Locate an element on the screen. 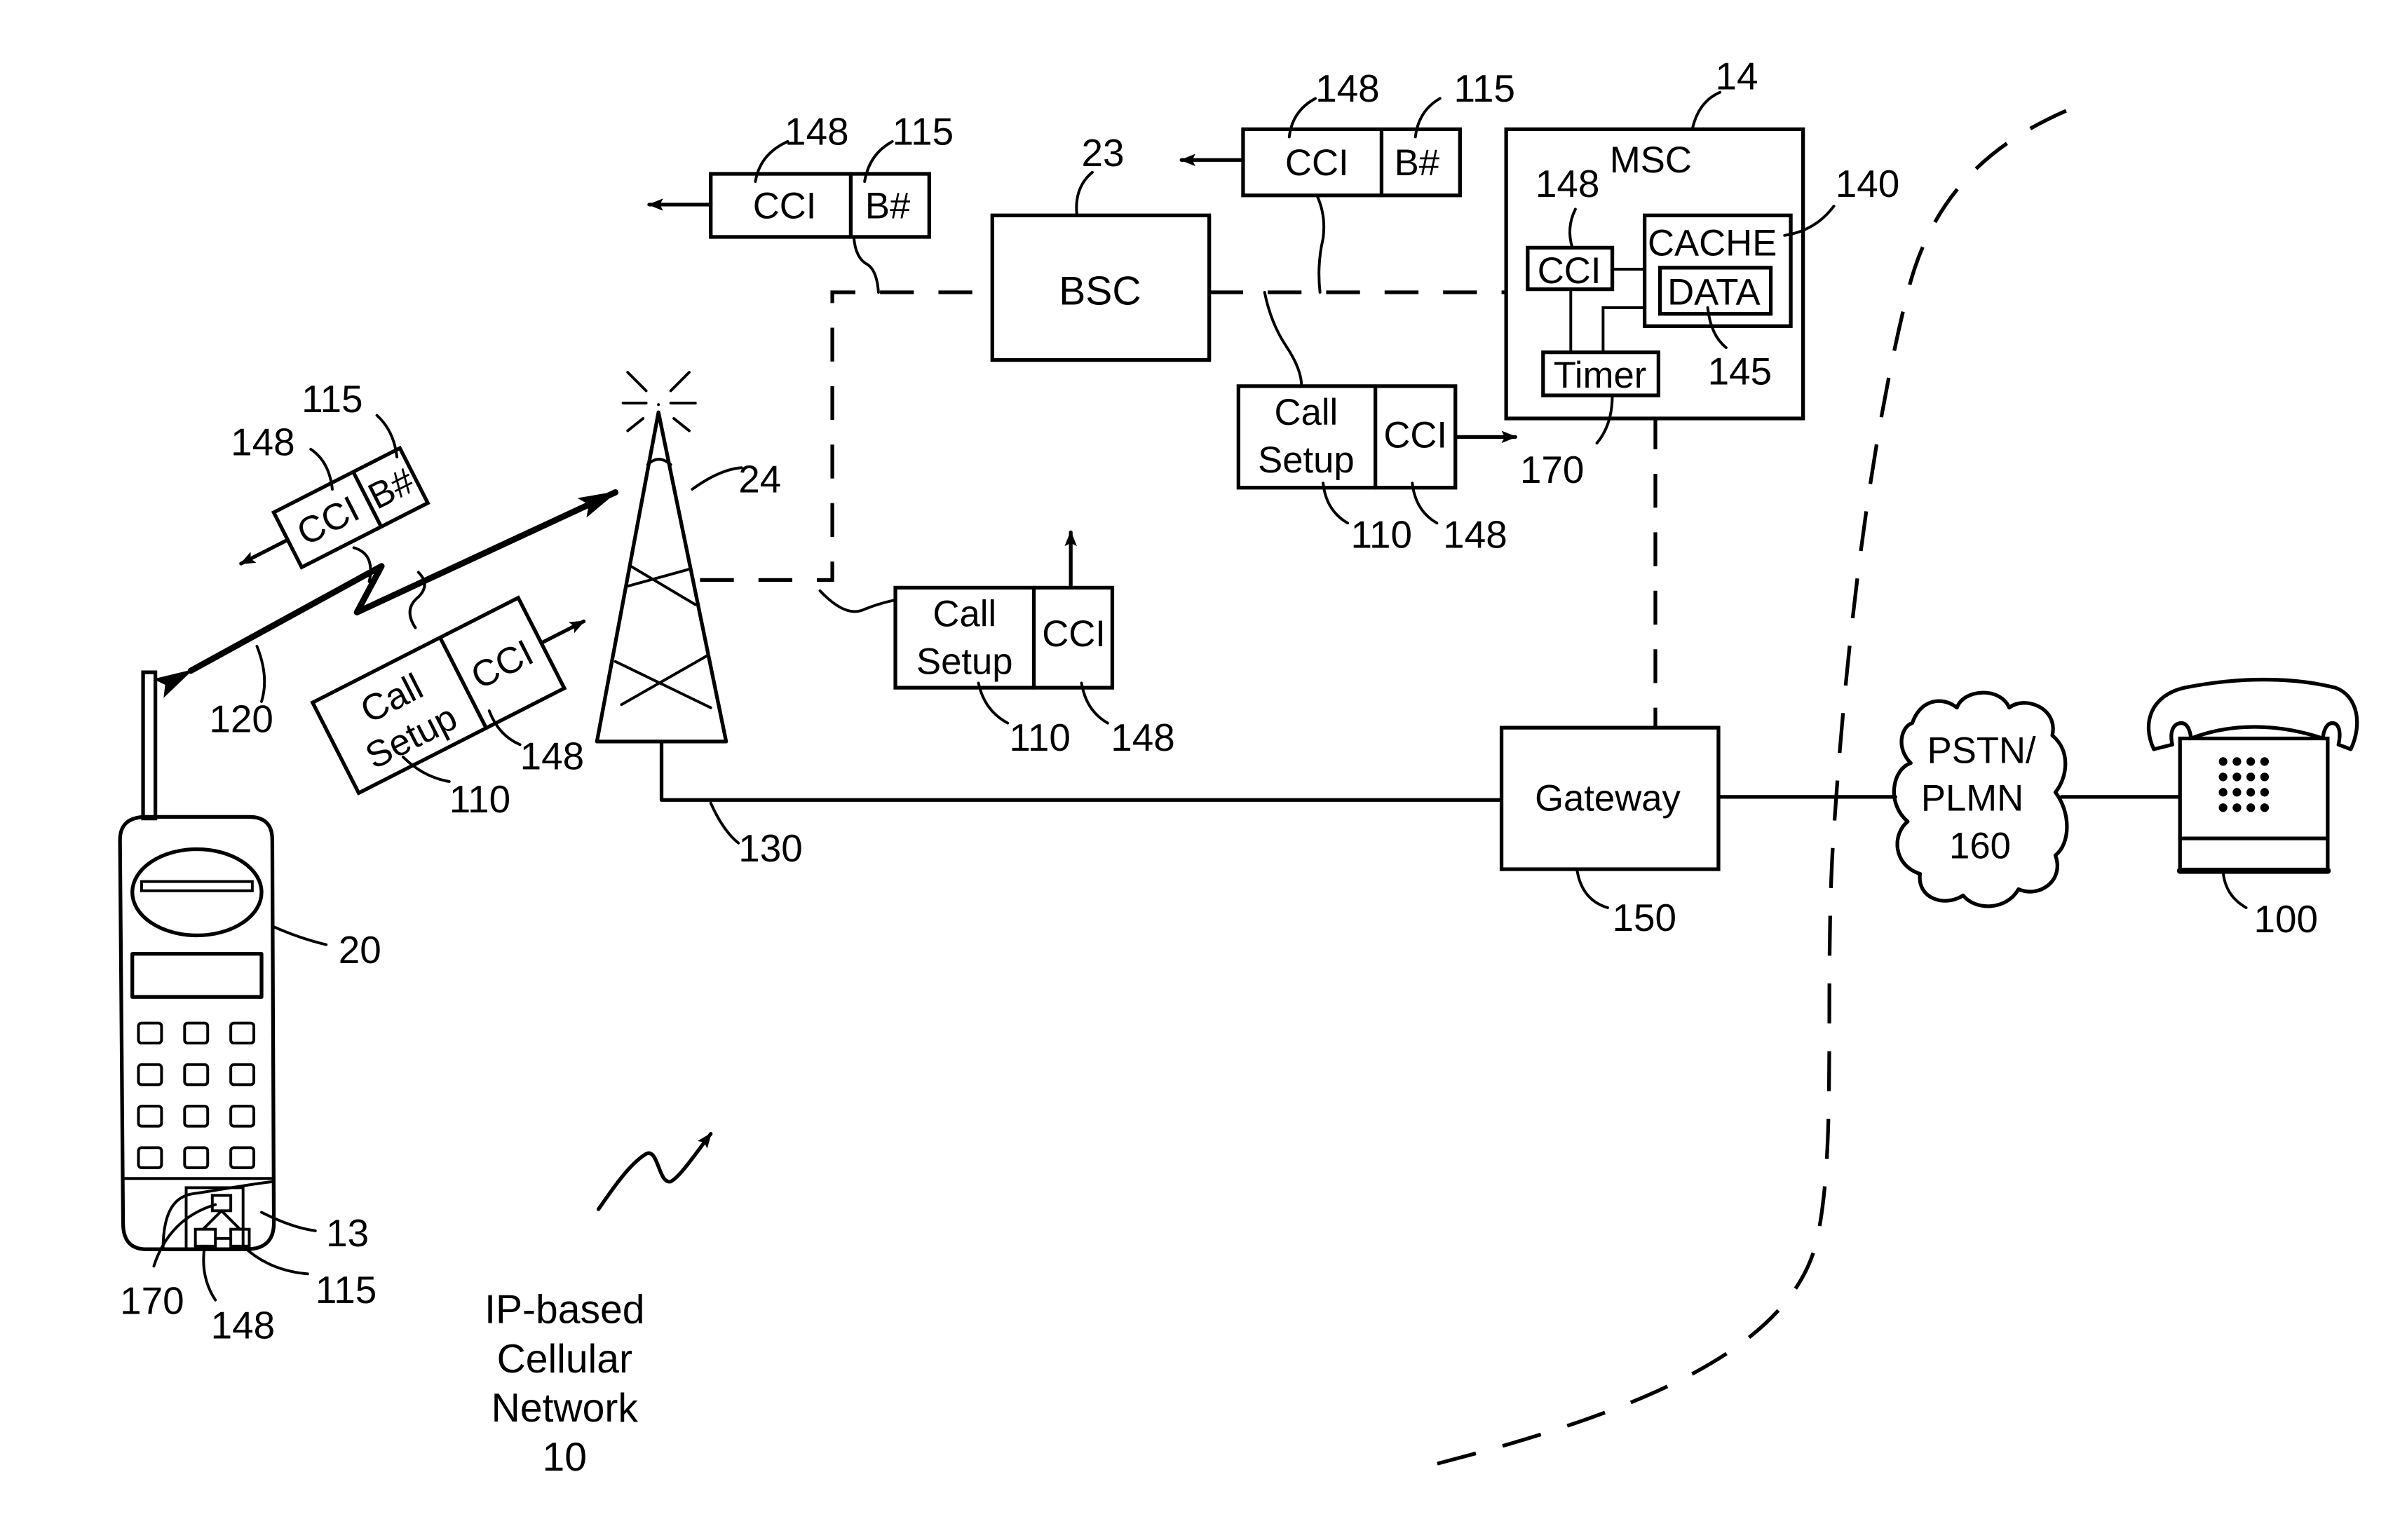  landline-phone: 100 is located at coordinates (2253, 809).